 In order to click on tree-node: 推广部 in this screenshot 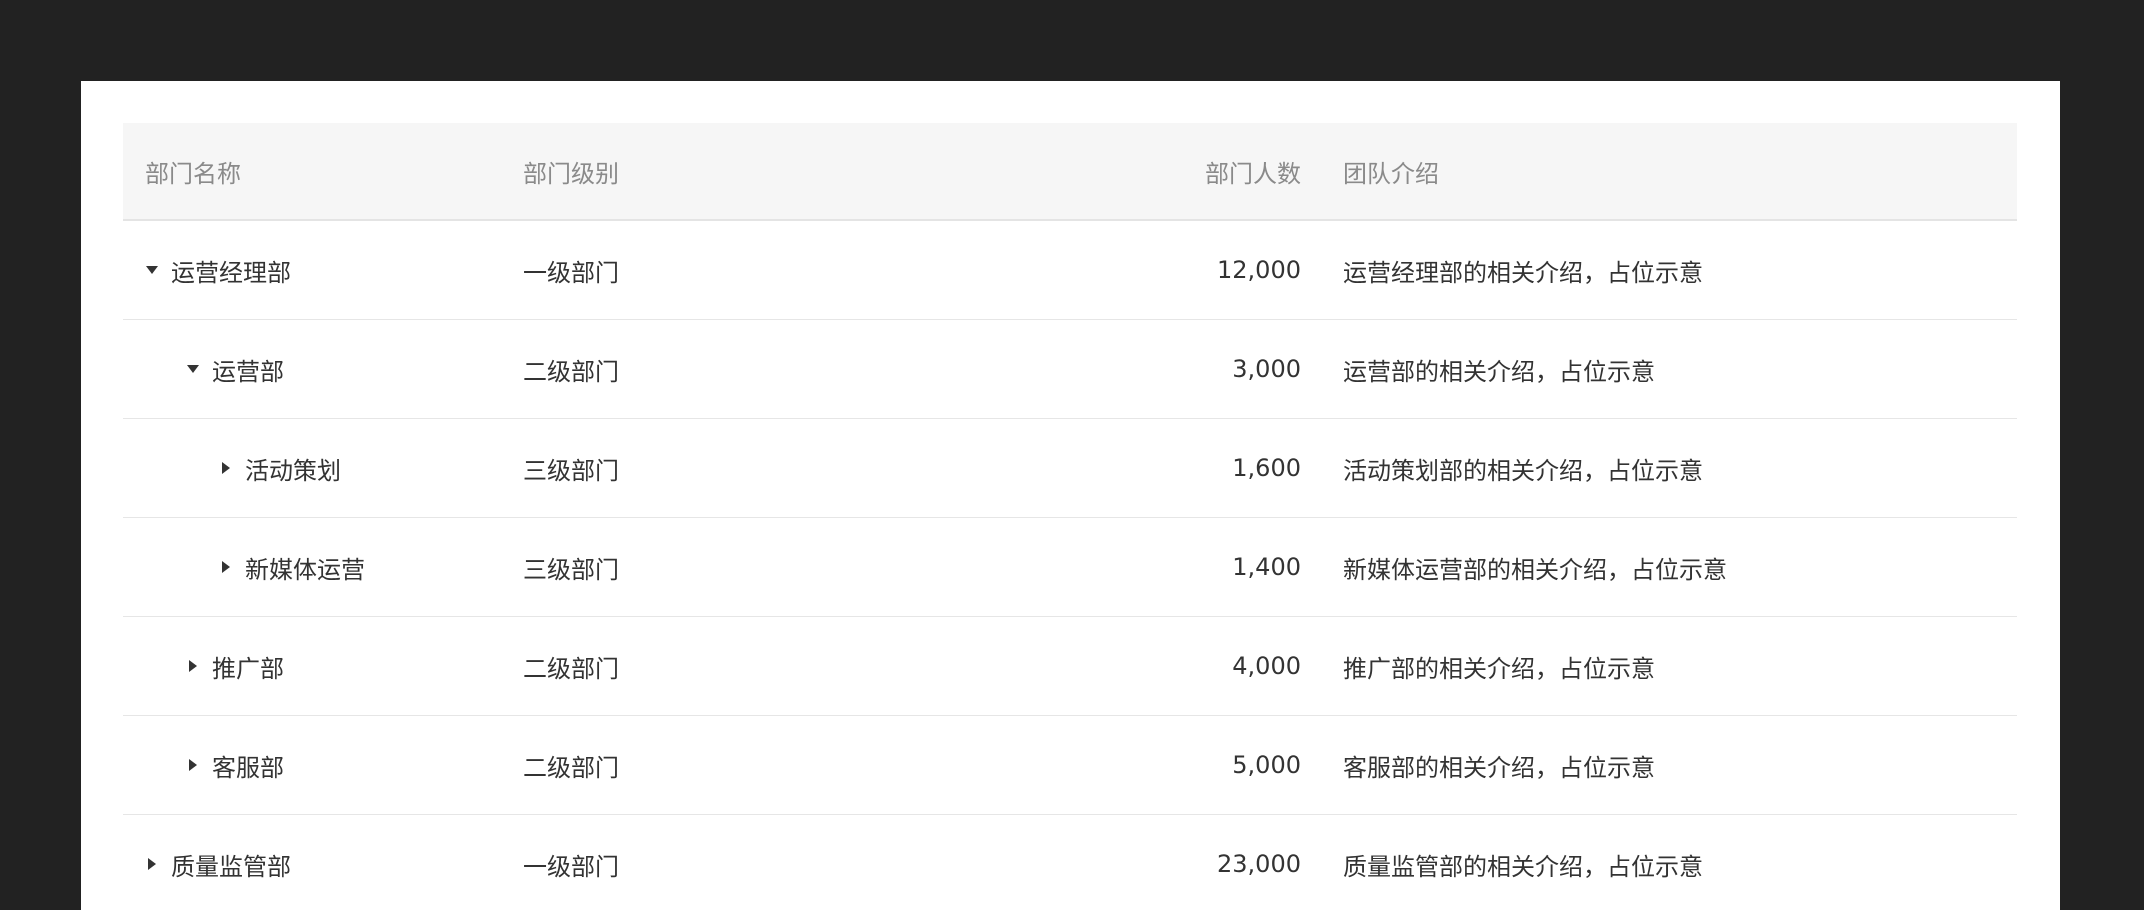, I will do `click(235, 666)`.